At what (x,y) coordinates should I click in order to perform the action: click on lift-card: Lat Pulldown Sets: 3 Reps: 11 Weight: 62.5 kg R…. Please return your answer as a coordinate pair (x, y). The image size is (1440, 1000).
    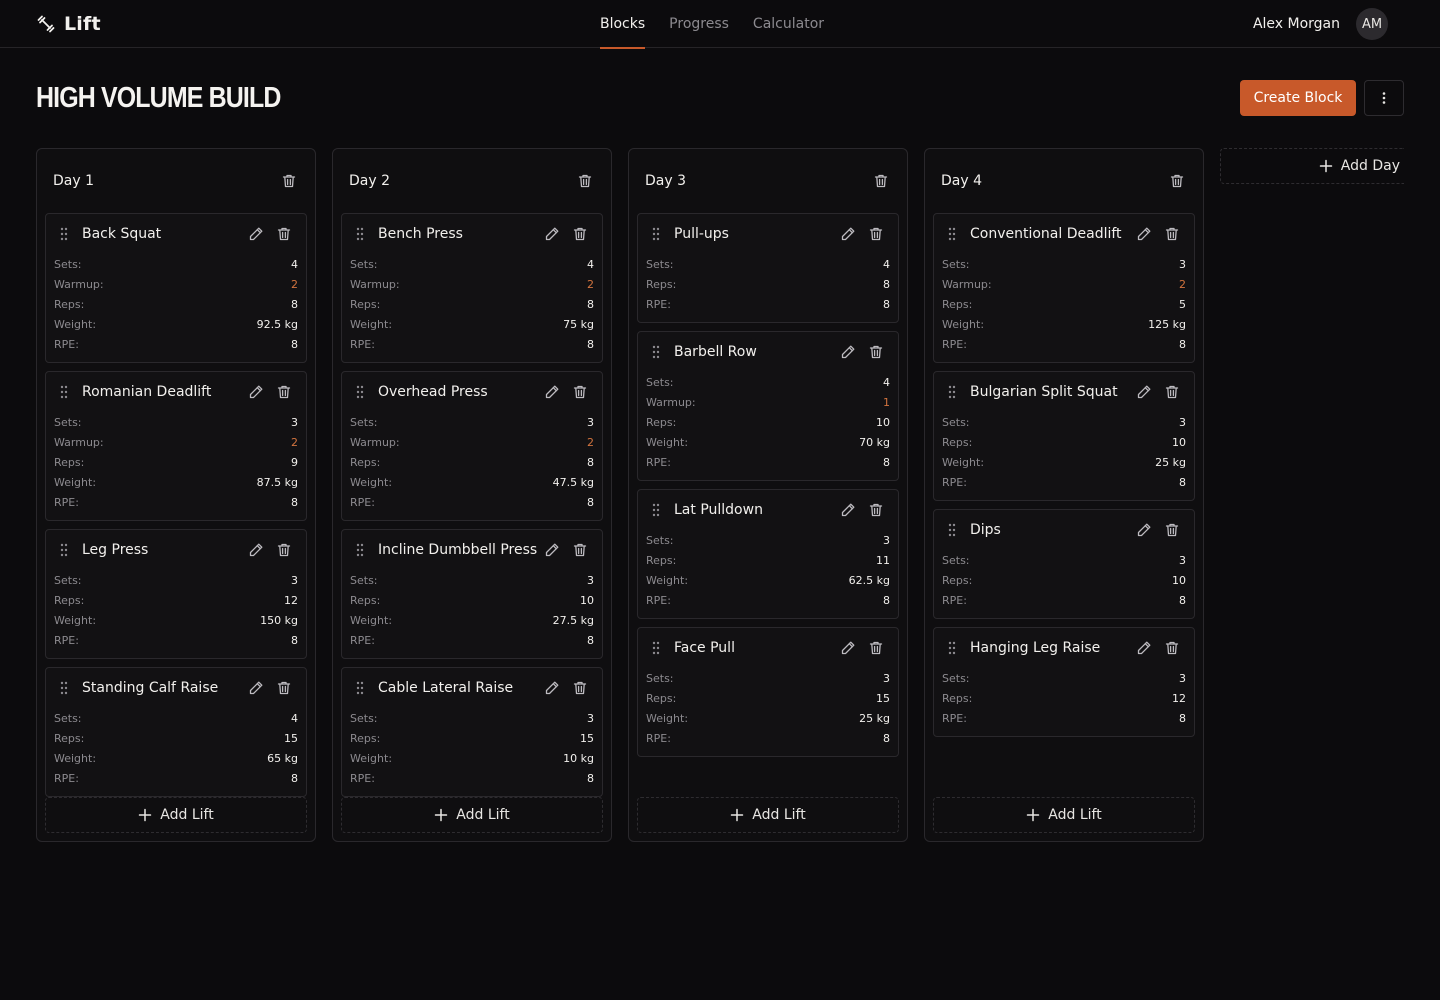
    Looking at the image, I should click on (768, 554).